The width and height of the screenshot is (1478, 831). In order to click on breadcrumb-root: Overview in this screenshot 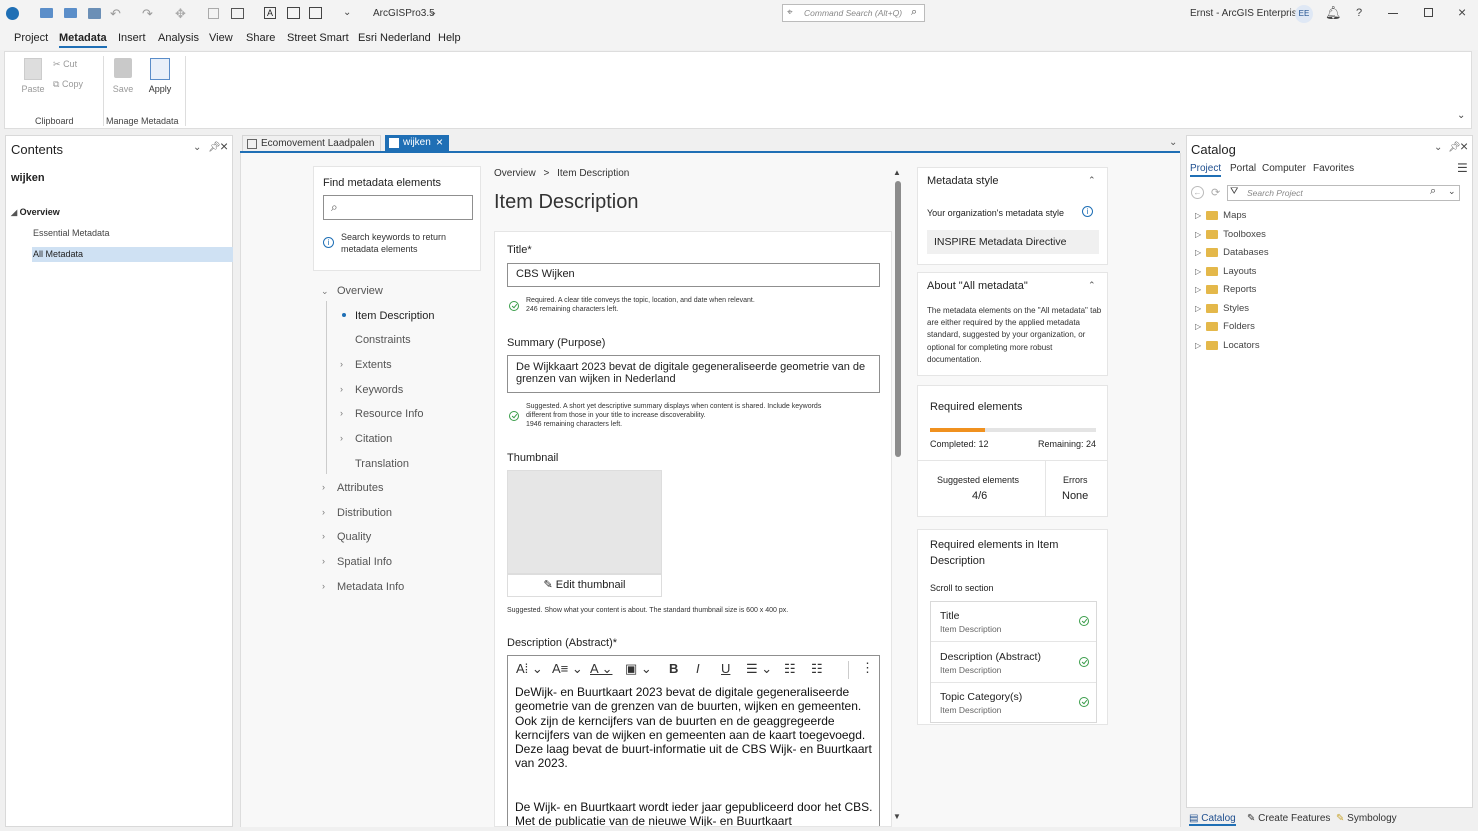, I will do `click(515, 173)`.